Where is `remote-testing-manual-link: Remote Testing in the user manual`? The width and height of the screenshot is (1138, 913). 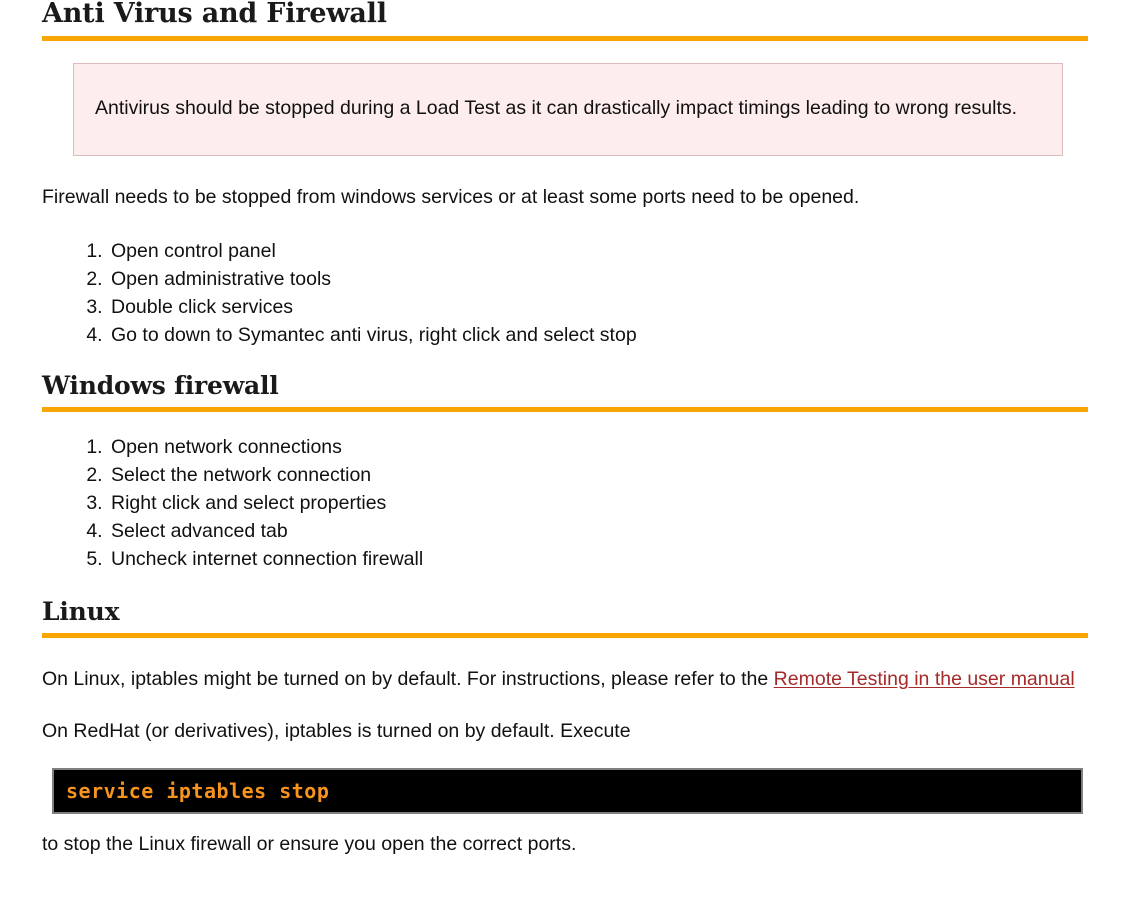
remote-testing-manual-link: Remote Testing in the user manual is located at coordinates (924, 679).